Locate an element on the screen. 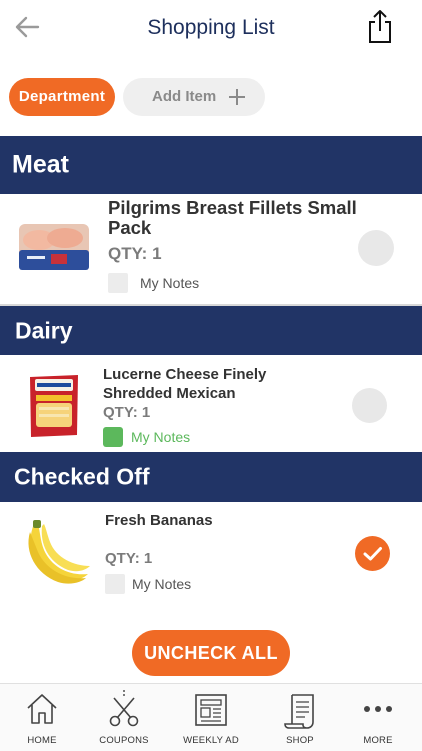 This screenshot has height=751, width=422. tab-weekly-ad: WEEKLY AD is located at coordinates (211, 717).